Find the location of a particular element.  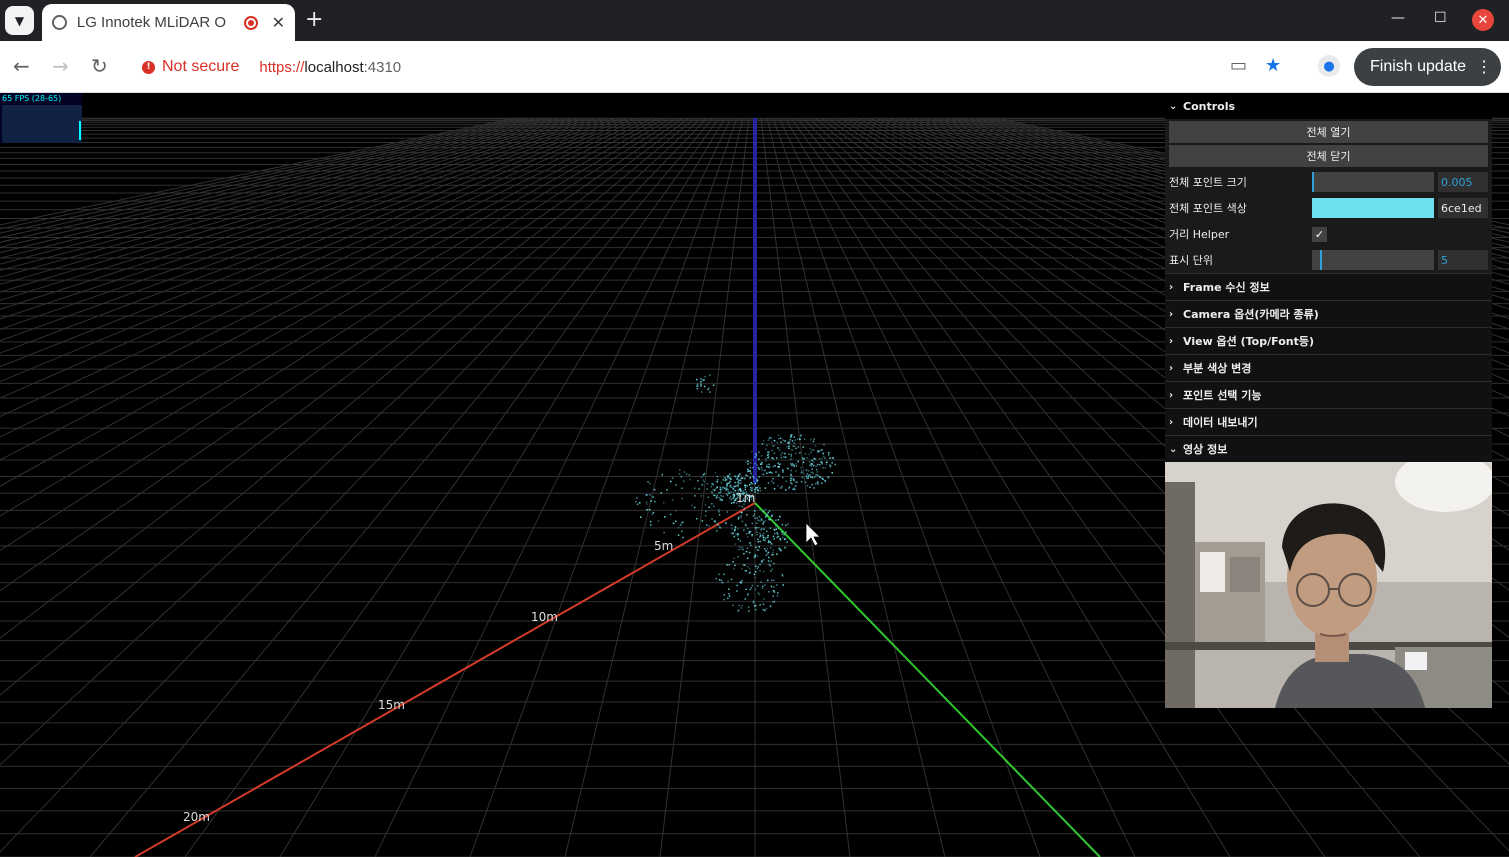

folder-label: 영상 정보 is located at coordinates (1205, 449).